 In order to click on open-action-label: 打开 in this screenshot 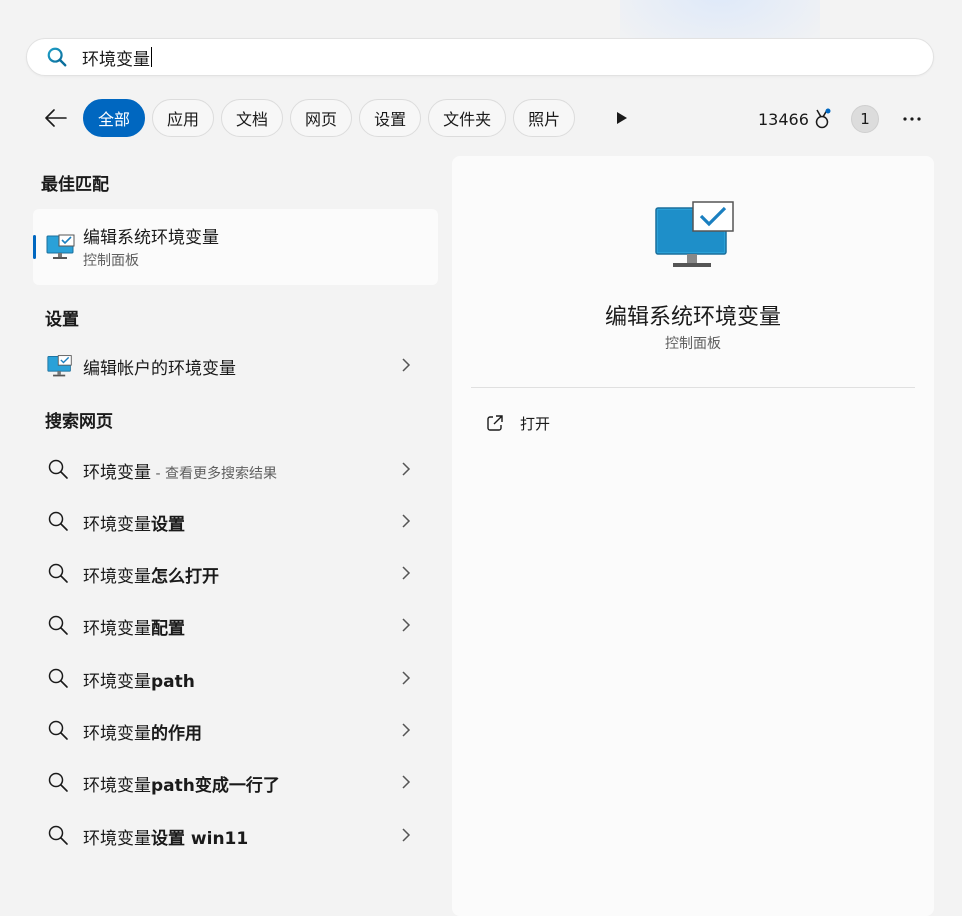, I will do `click(535, 423)`.